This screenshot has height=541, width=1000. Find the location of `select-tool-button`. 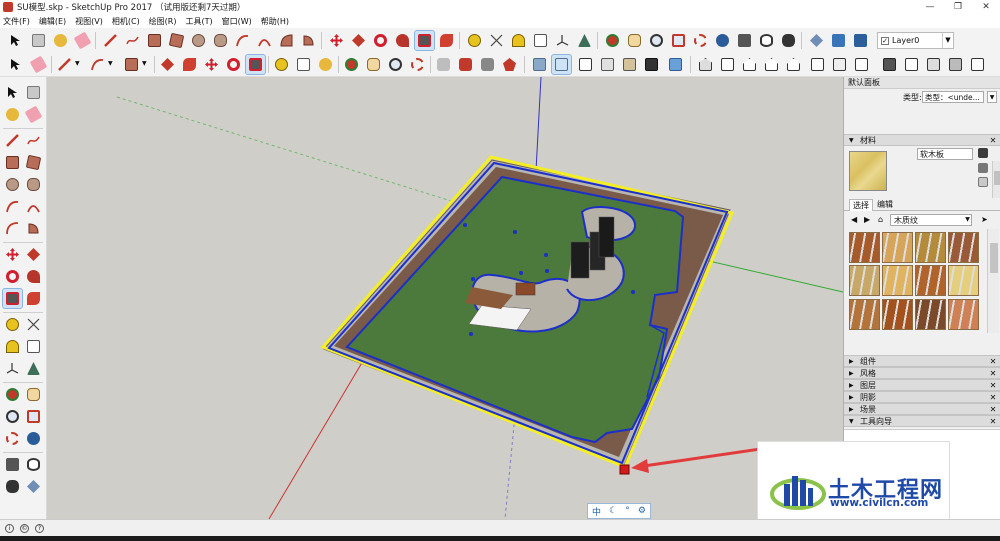

select-tool-button is located at coordinates (15, 40).